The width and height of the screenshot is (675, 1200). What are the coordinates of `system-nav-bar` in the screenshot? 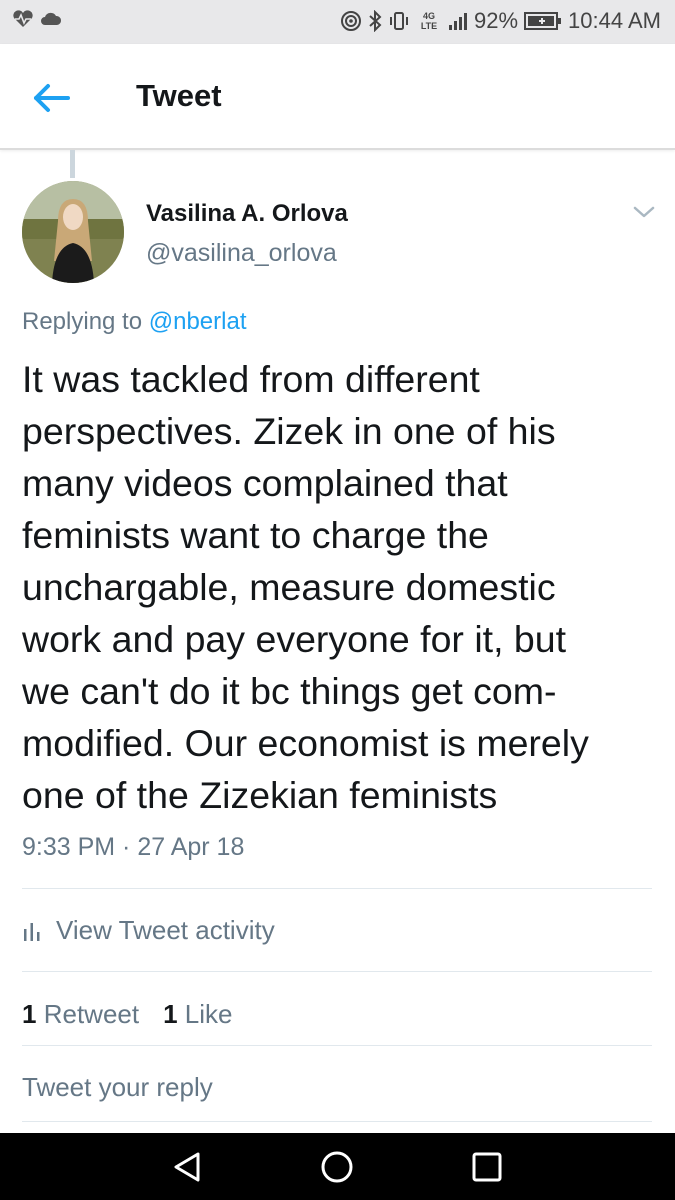 It's located at (337, 1166).